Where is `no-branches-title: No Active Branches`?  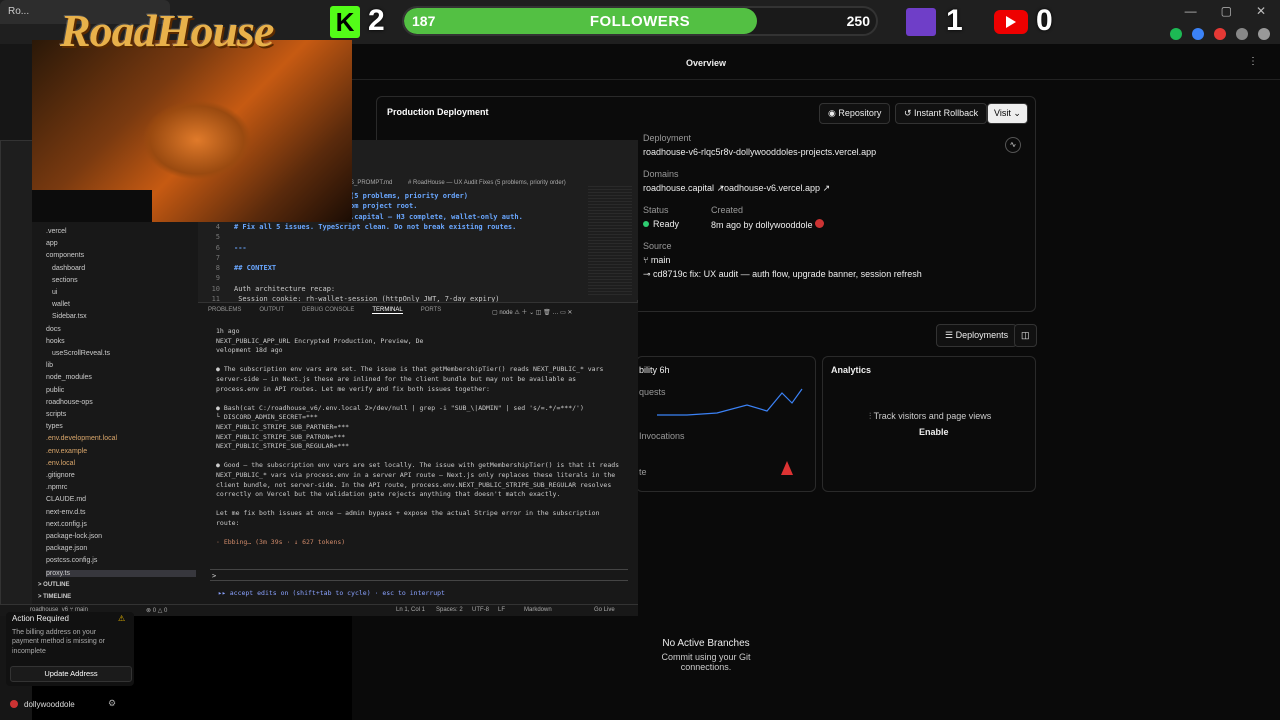
no-branches-title: No Active Branches is located at coordinates (706, 643).